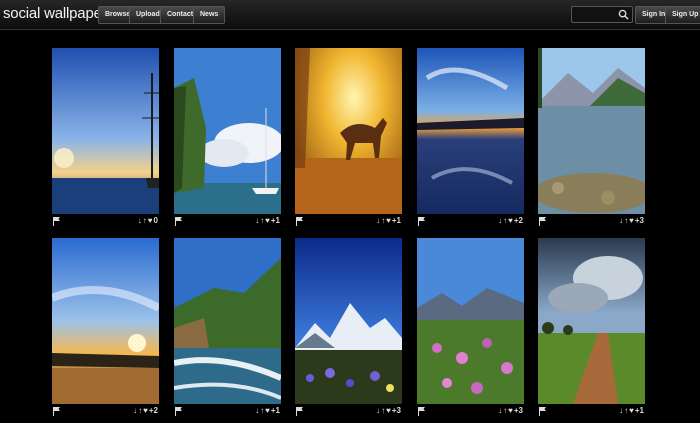 This screenshot has height=423, width=700. What do you see at coordinates (682, 15) in the screenshot?
I see `sign-up-button: Sign Up` at bounding box center [682, 15].